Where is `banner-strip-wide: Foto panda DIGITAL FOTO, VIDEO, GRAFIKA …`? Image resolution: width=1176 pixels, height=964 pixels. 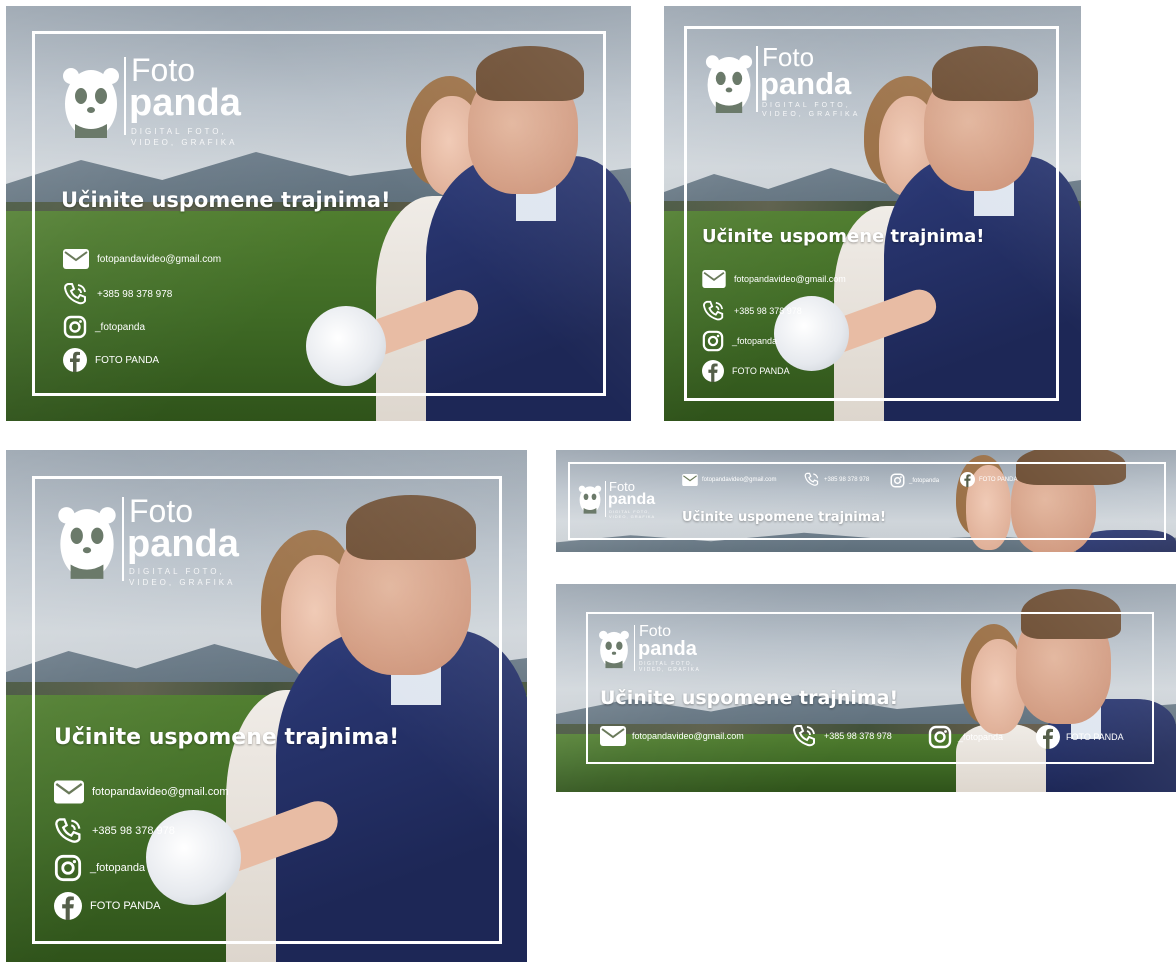 banner-strip-wide: Foto panda DIGITAL FOTO, VIDEO, GRAFIKA … is located at coordinates (866, 688).